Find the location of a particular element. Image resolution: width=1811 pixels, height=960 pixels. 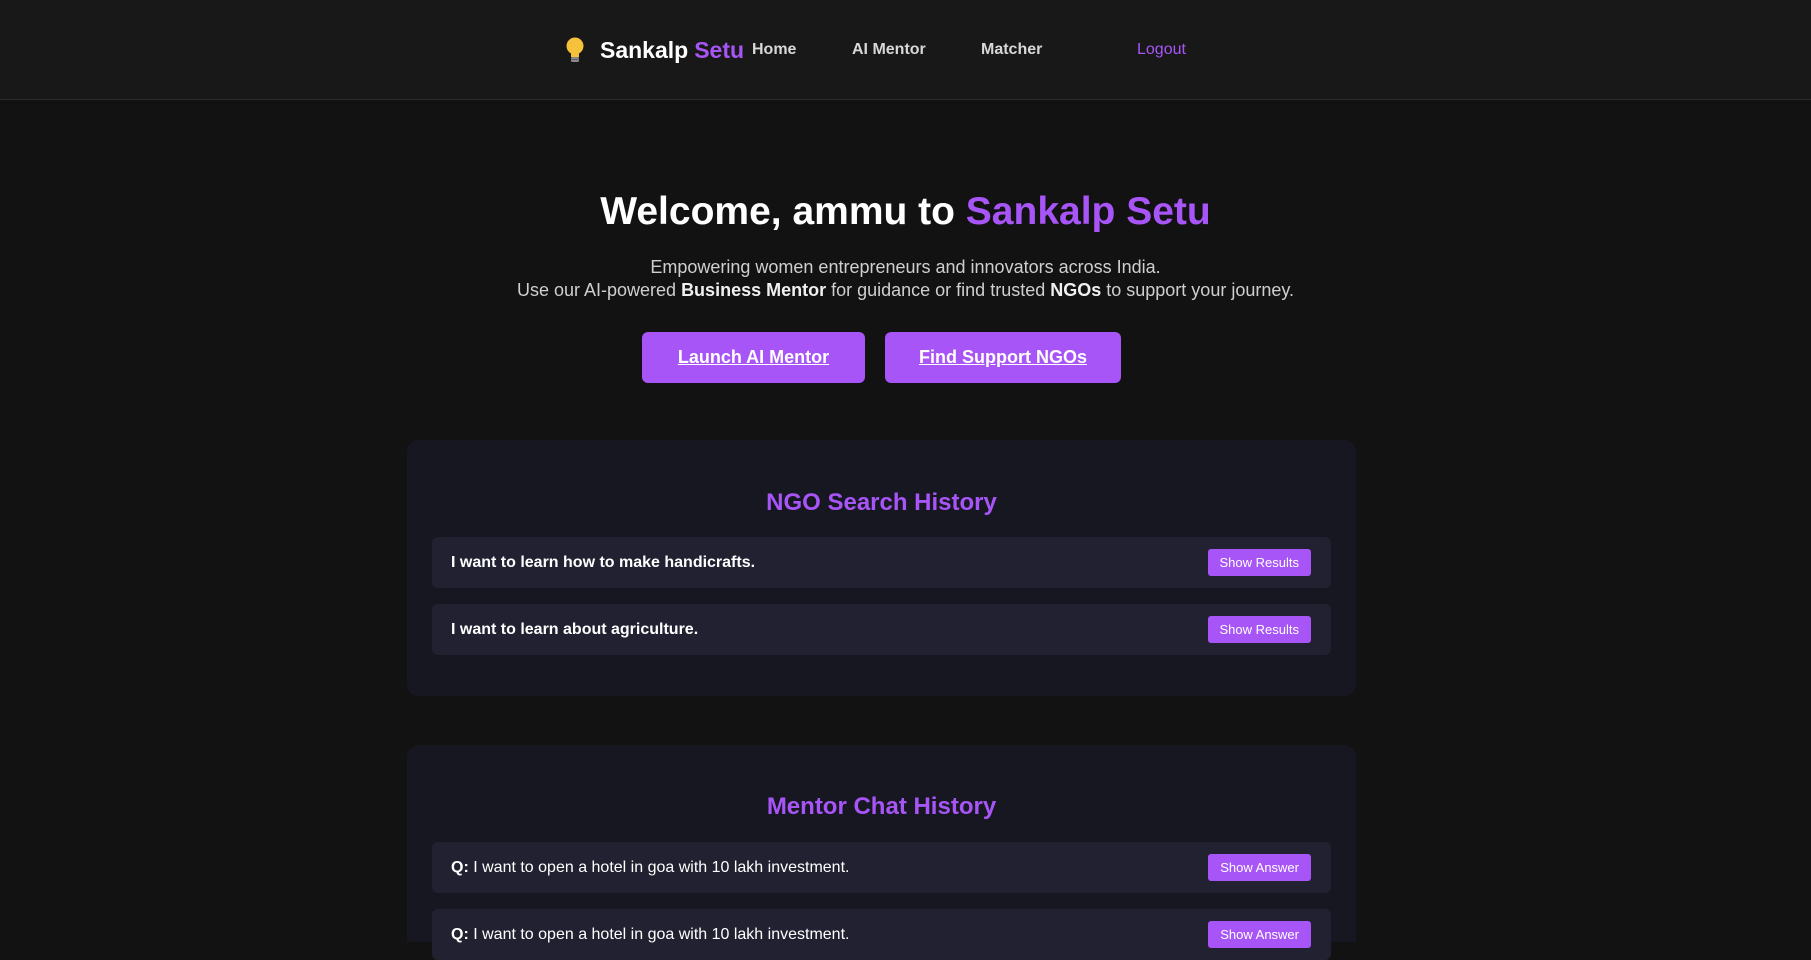

tagline-text: for guidance or find trusted is located at coordinates (938, 290).